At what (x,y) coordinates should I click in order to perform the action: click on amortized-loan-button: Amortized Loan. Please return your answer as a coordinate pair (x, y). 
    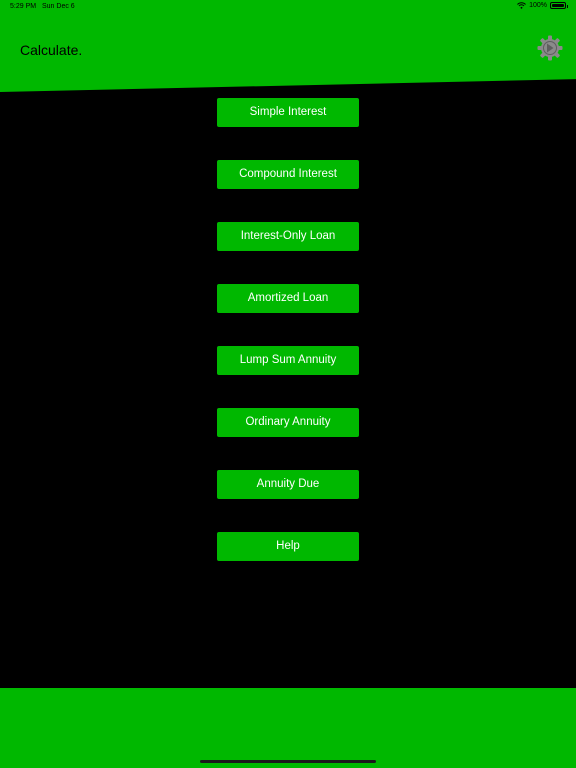
    Looking at the image, I should click on (288, 298).